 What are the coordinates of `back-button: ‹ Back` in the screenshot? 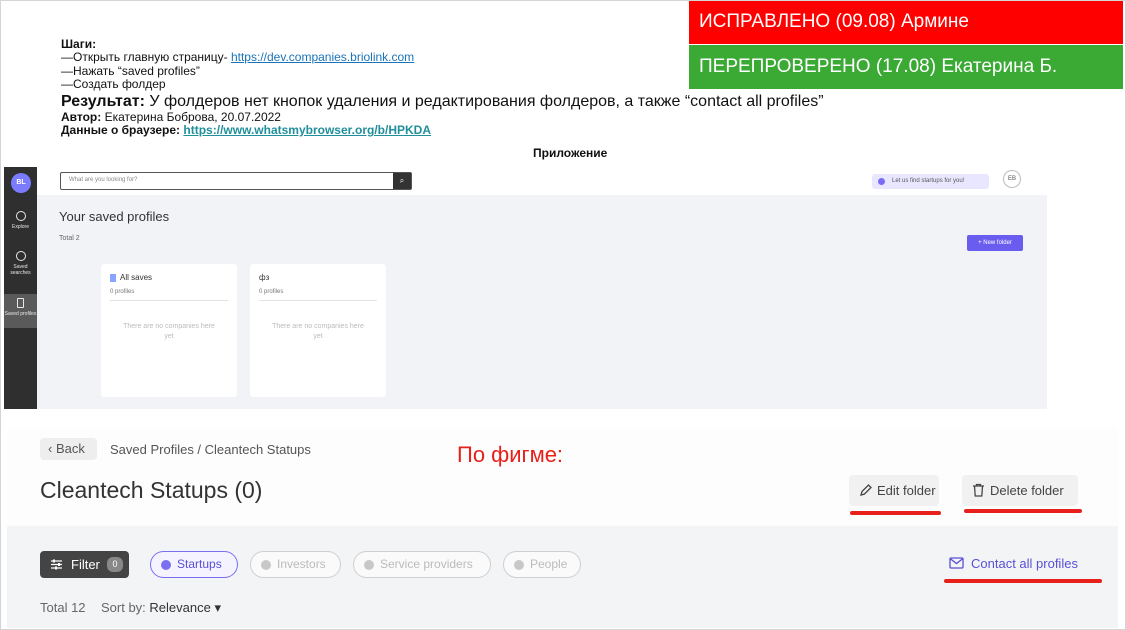 It's located at (68, 449).